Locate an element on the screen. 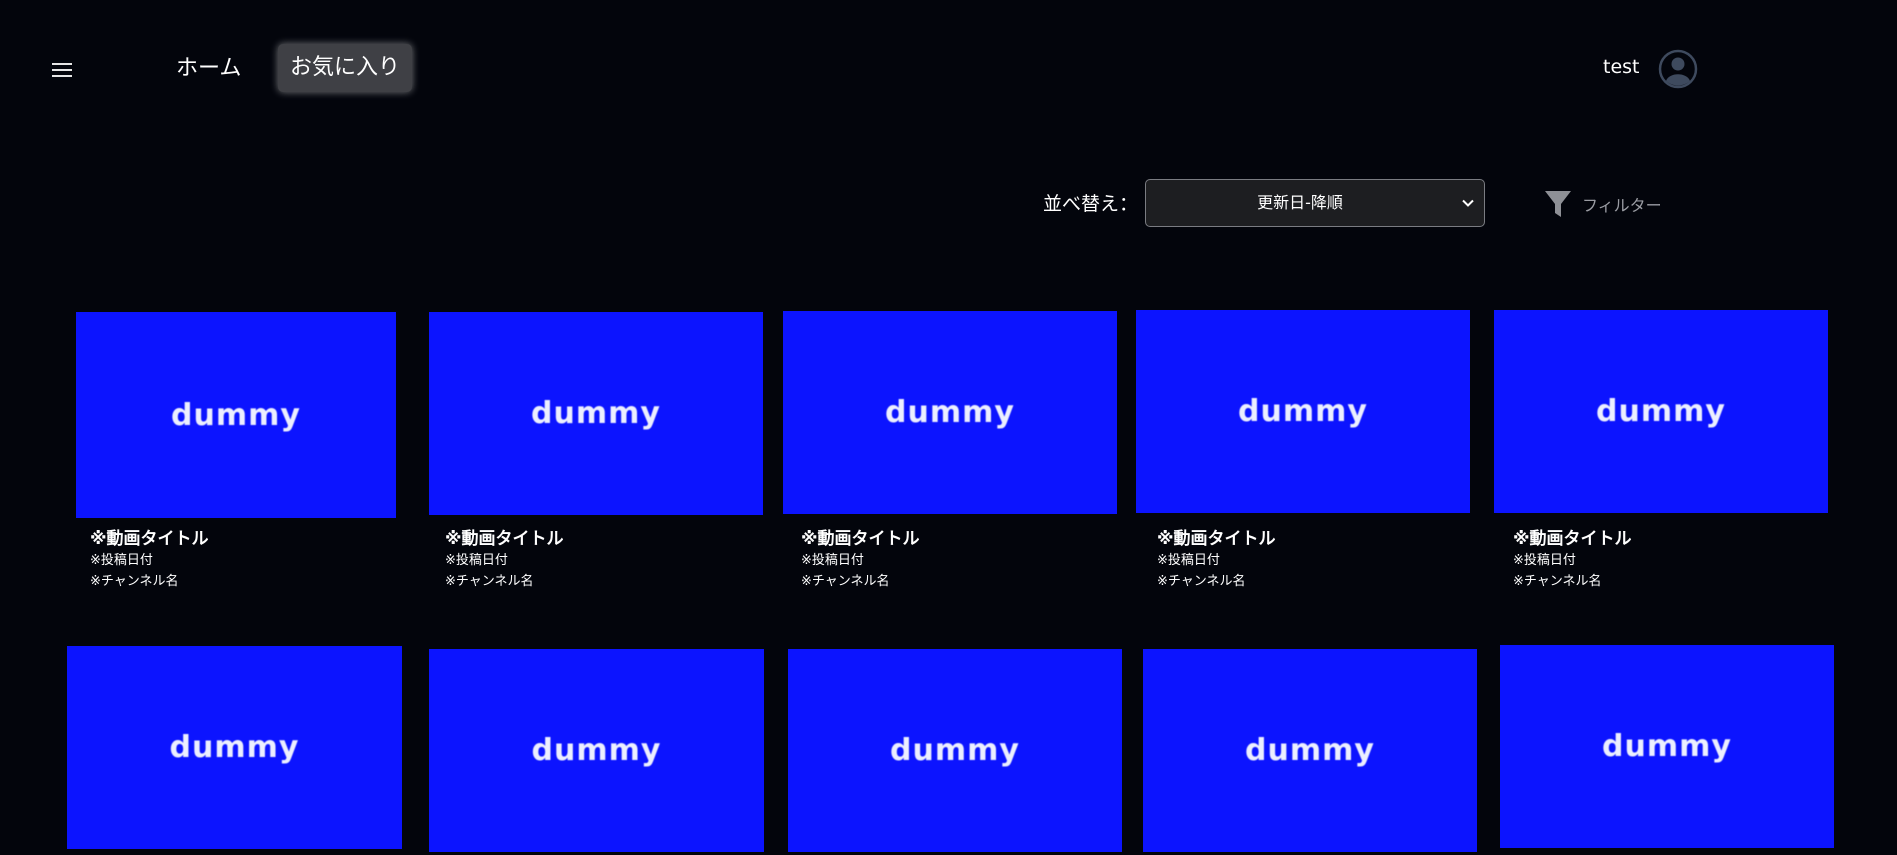 The height and width of the screenshot is (855, 1897). chevron-down-icon is located at coordinates (1468, 203).